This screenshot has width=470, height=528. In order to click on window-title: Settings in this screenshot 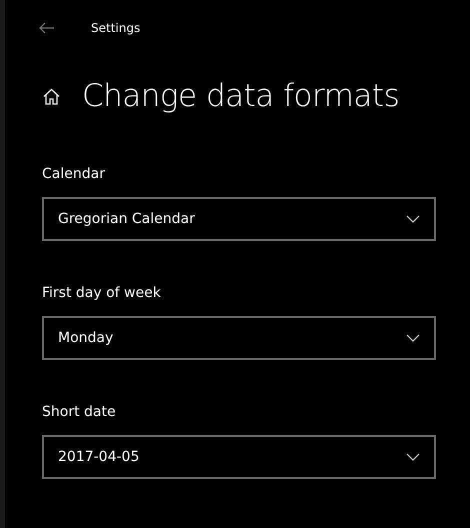, I will do `click(115, 28)`.